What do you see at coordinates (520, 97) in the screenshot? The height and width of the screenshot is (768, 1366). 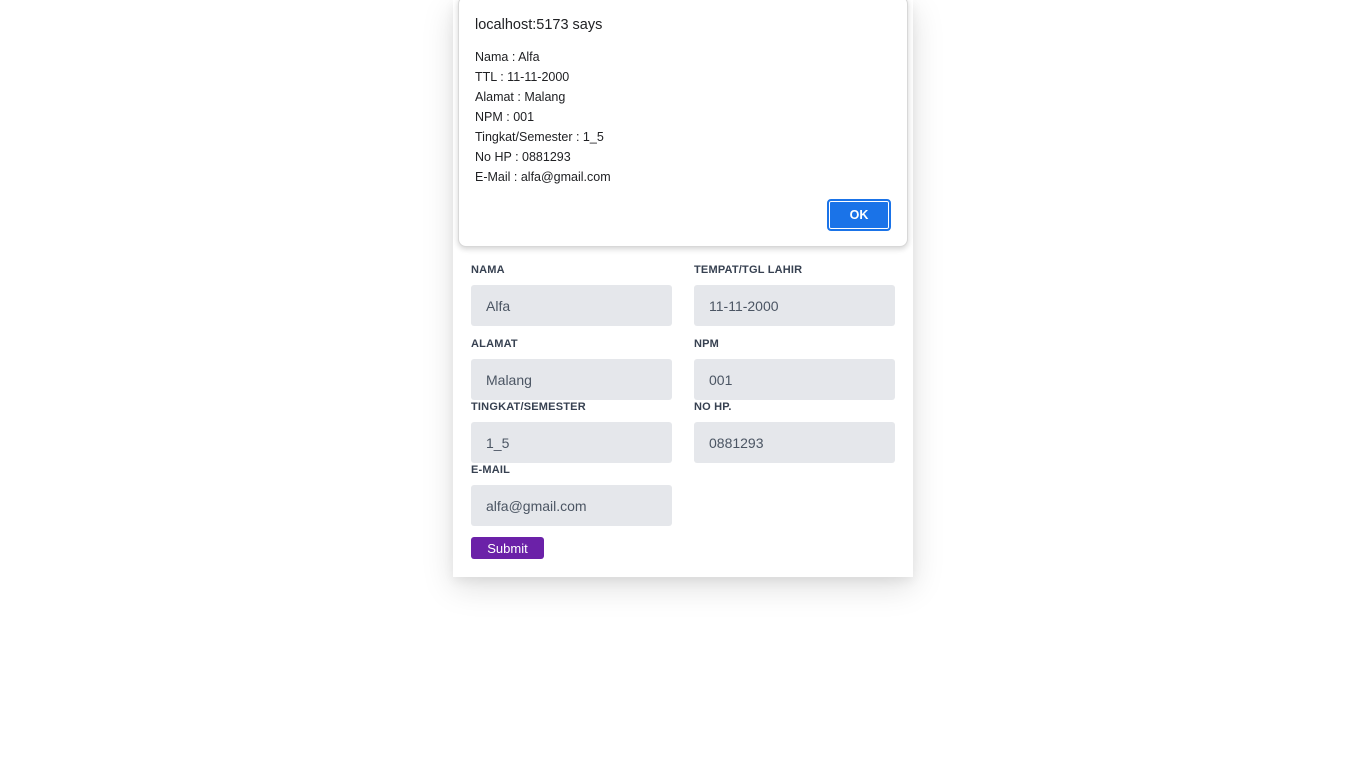 I see `alert-line-alamat: Alamat : Malang` at bounding box center [520, 97].